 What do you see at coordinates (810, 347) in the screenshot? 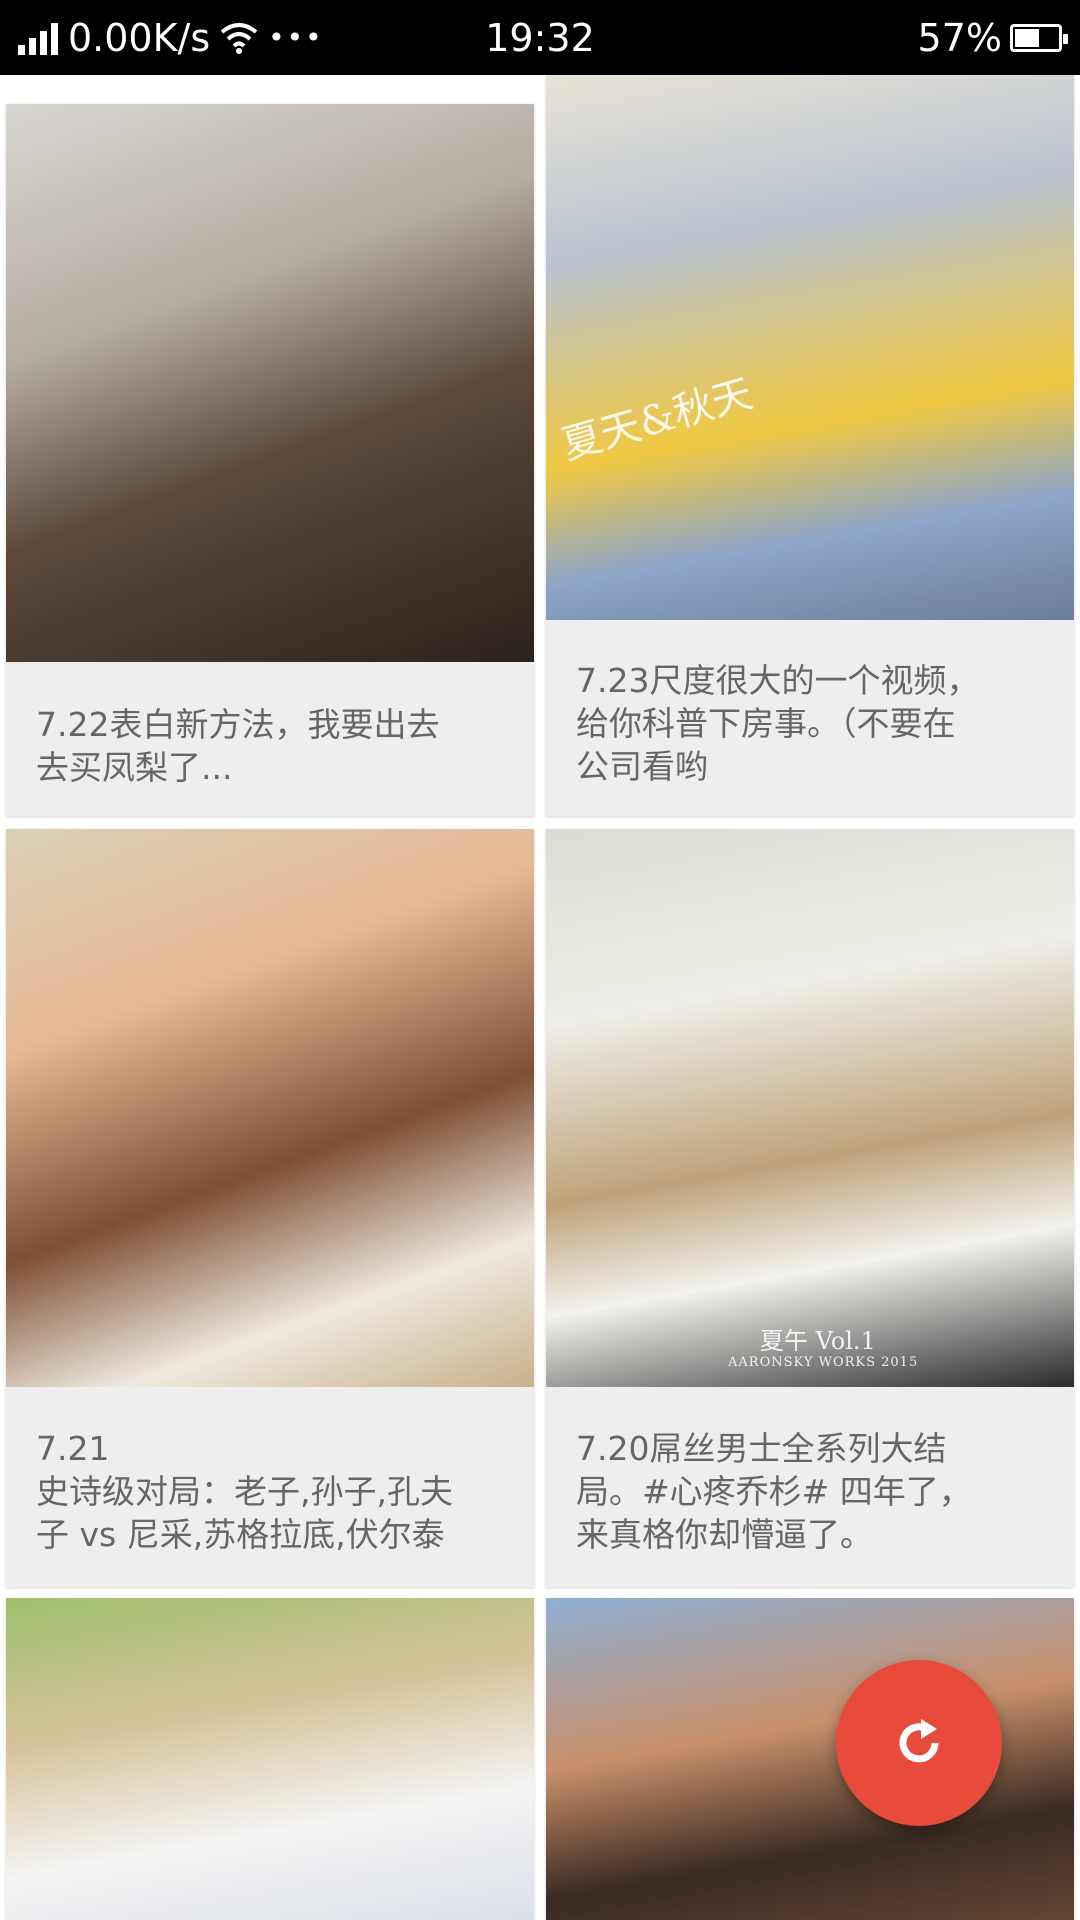
I see `card-photo: 夏天&秋天` at bounding box center [810, 347].